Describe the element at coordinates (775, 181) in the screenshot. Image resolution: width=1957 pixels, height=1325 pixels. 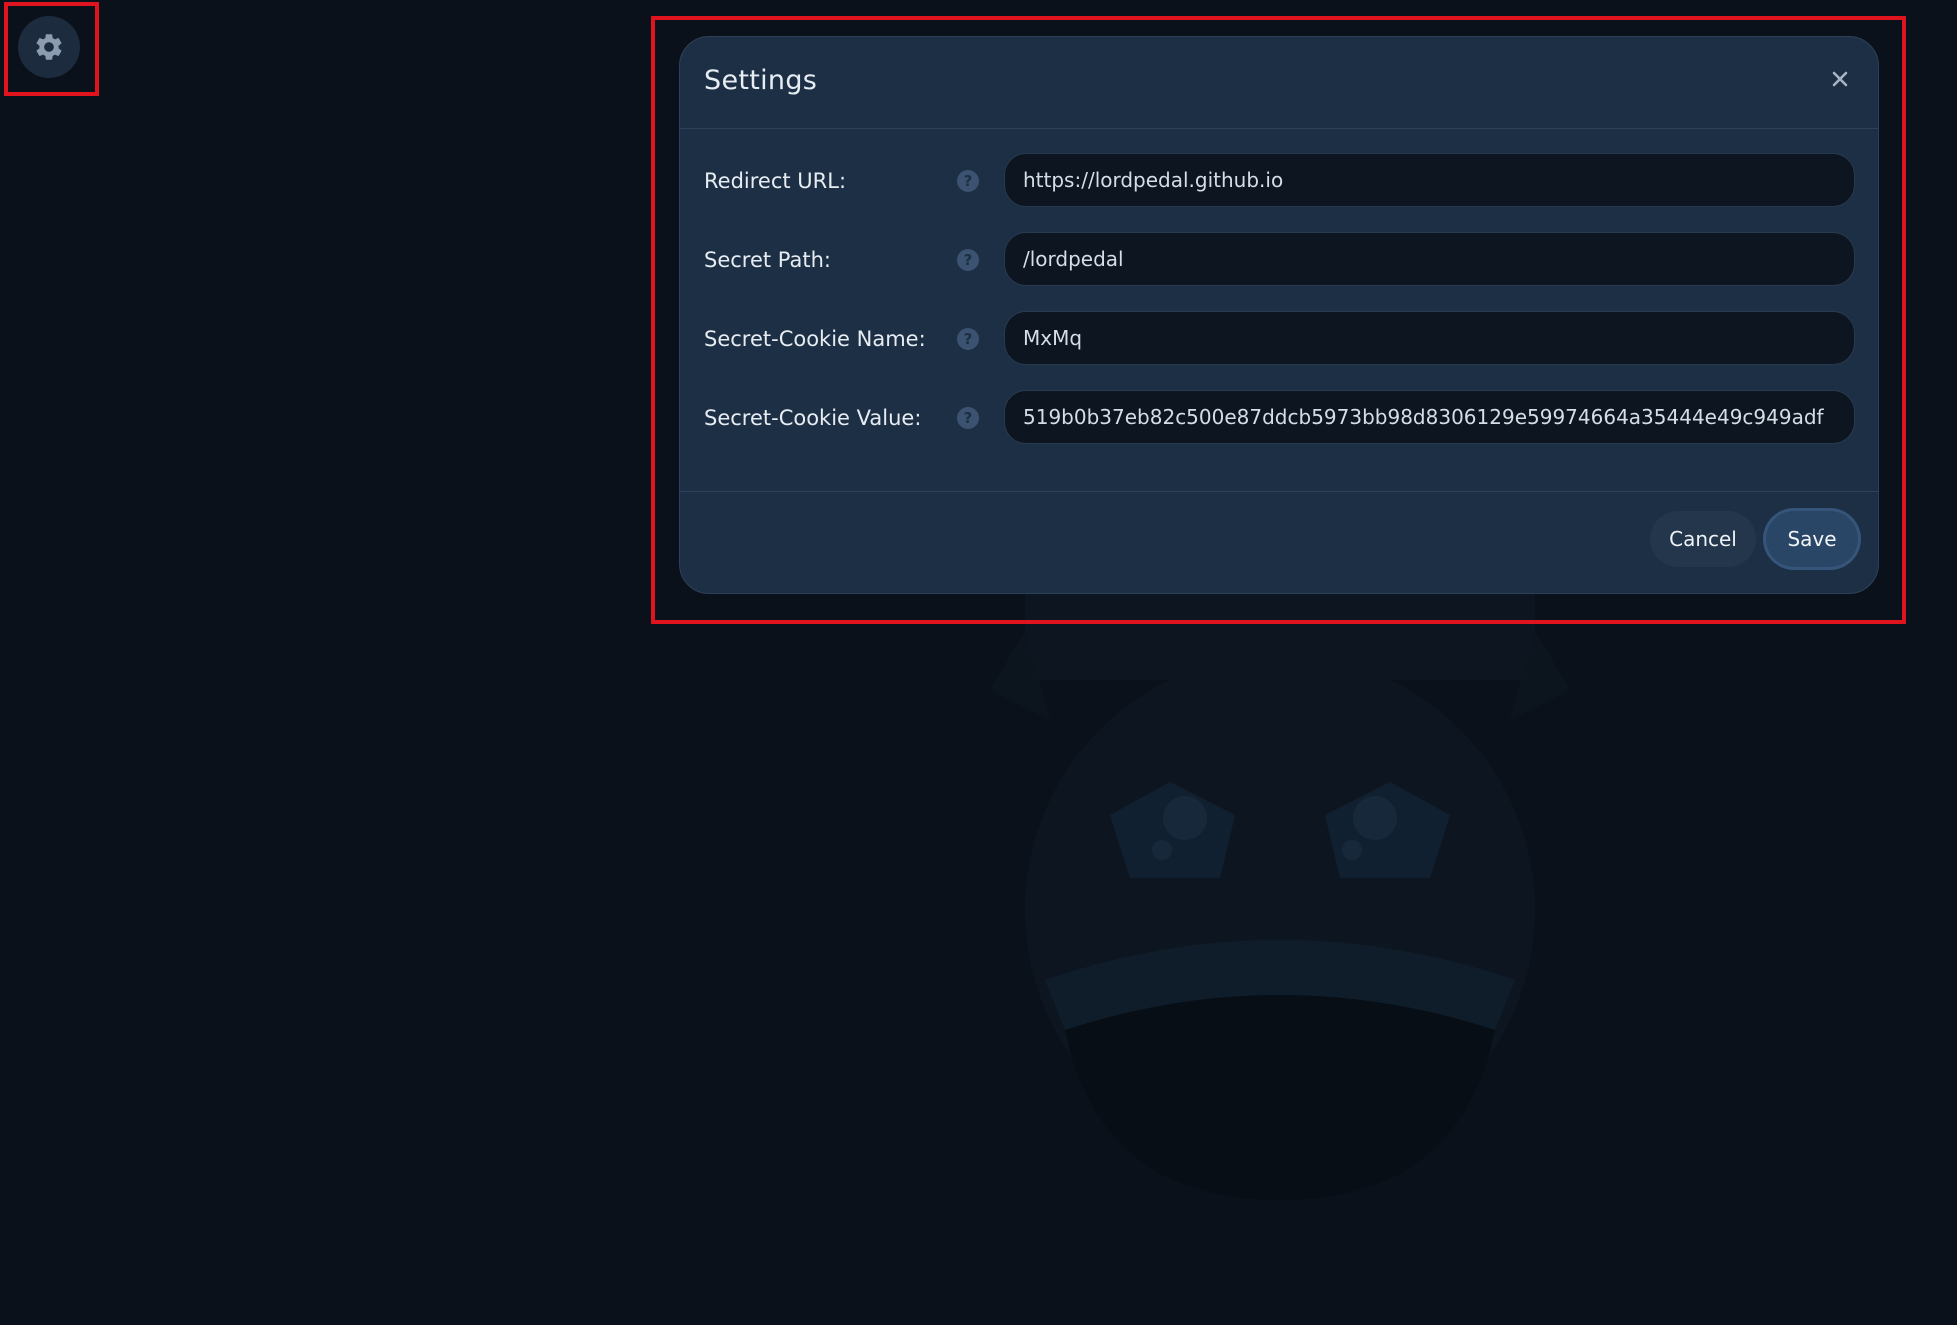
I see `redirect-url-label: Redirect URL:` at that location.